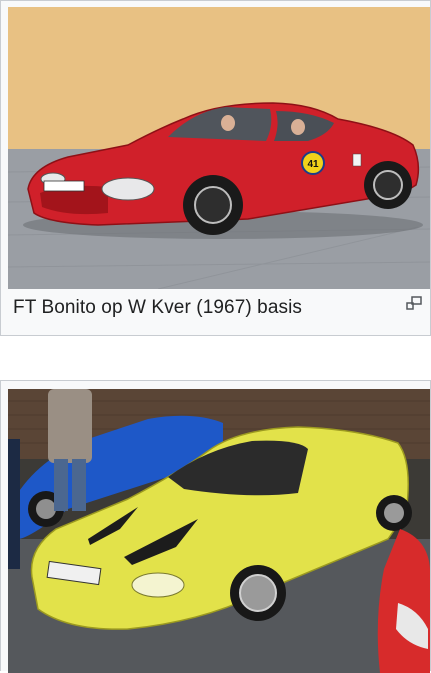 The width and height of the screenshot is (431, 673). Describe the element at coordinates (313, 164) in the screenshot. I see `race-number: 41` at that location.